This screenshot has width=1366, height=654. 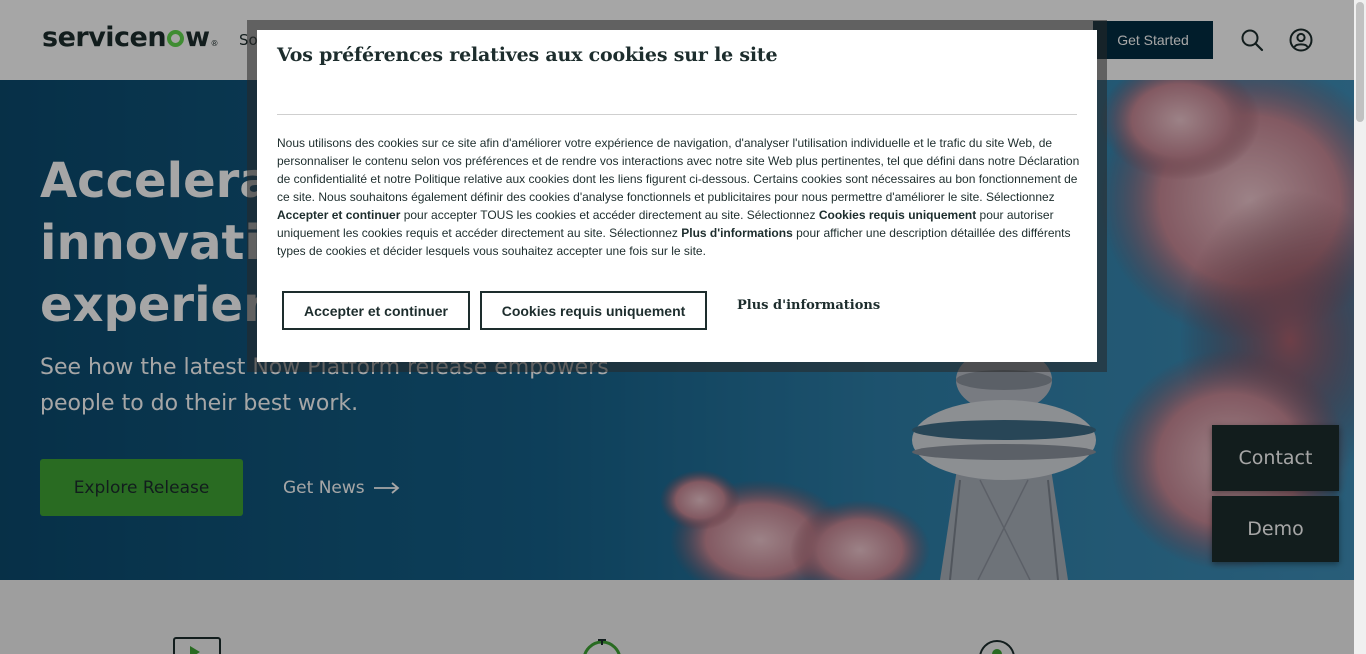 What do you see at coordinates (593, 310) in the screenshot?
I see `required-cookies-only-button: Cookies requis uniquement` at bounding box center [593, 310].